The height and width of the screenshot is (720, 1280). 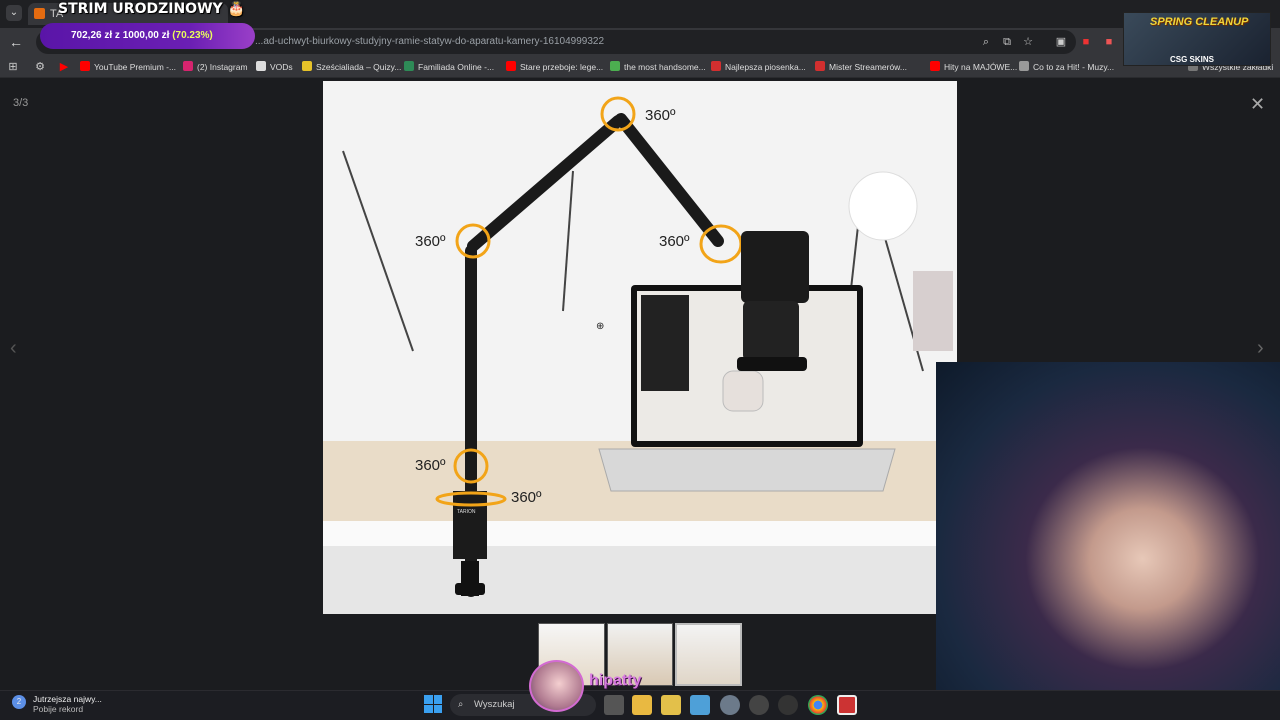 I want to click on youtube-icon: ▶, so click(x=64, y=67).